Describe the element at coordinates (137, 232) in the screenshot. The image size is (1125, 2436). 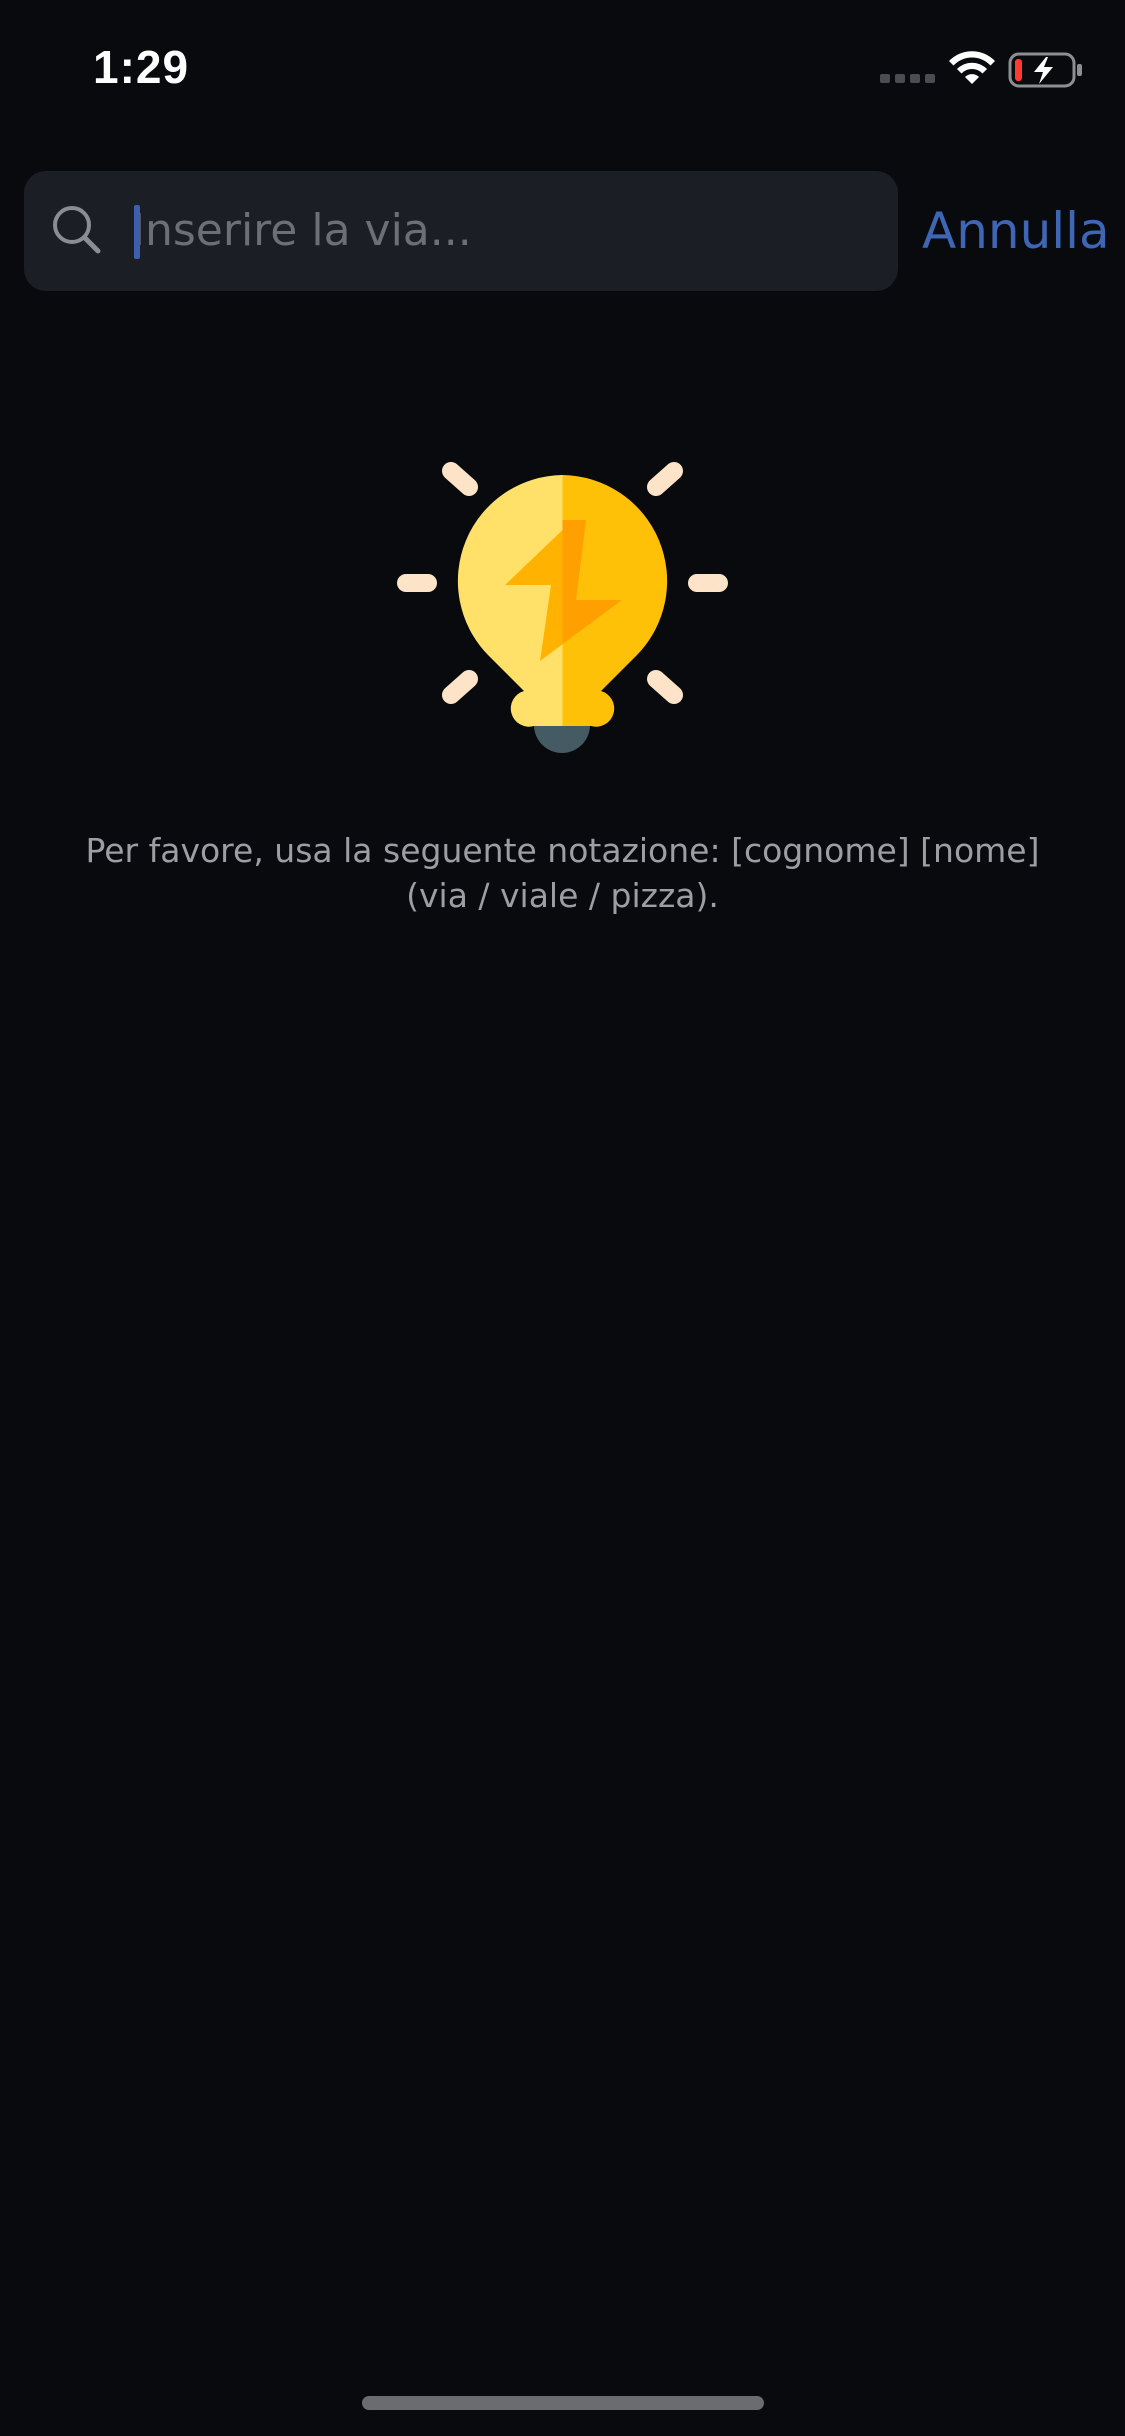
I see `text-cursor` at that location.